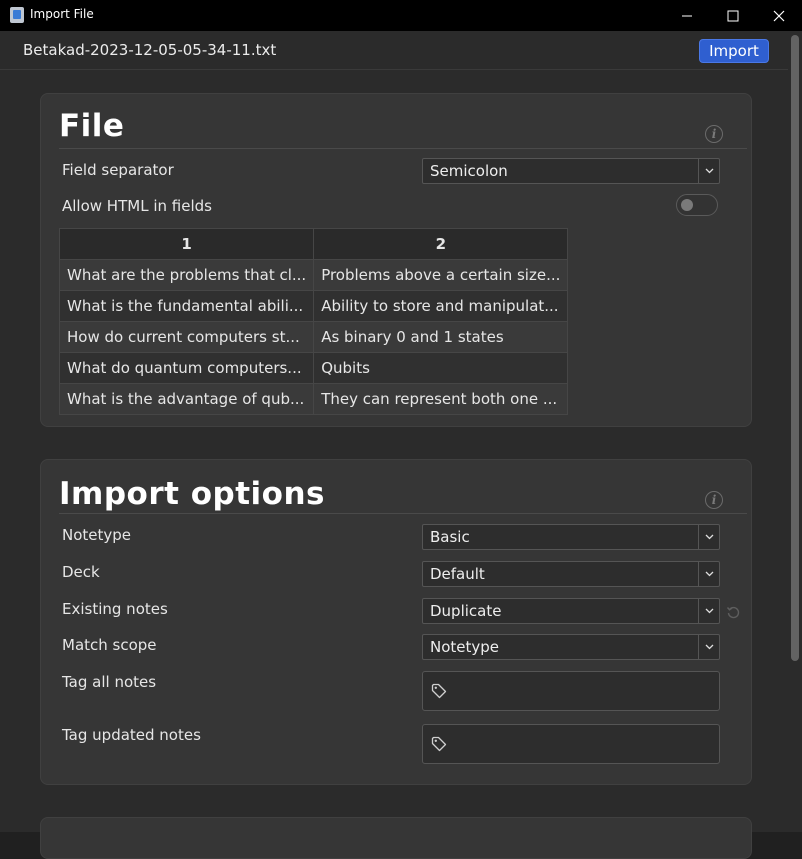 This screenshot has width=802, height=859. I want to click on vertical-scrollbar, so click(795, 431).